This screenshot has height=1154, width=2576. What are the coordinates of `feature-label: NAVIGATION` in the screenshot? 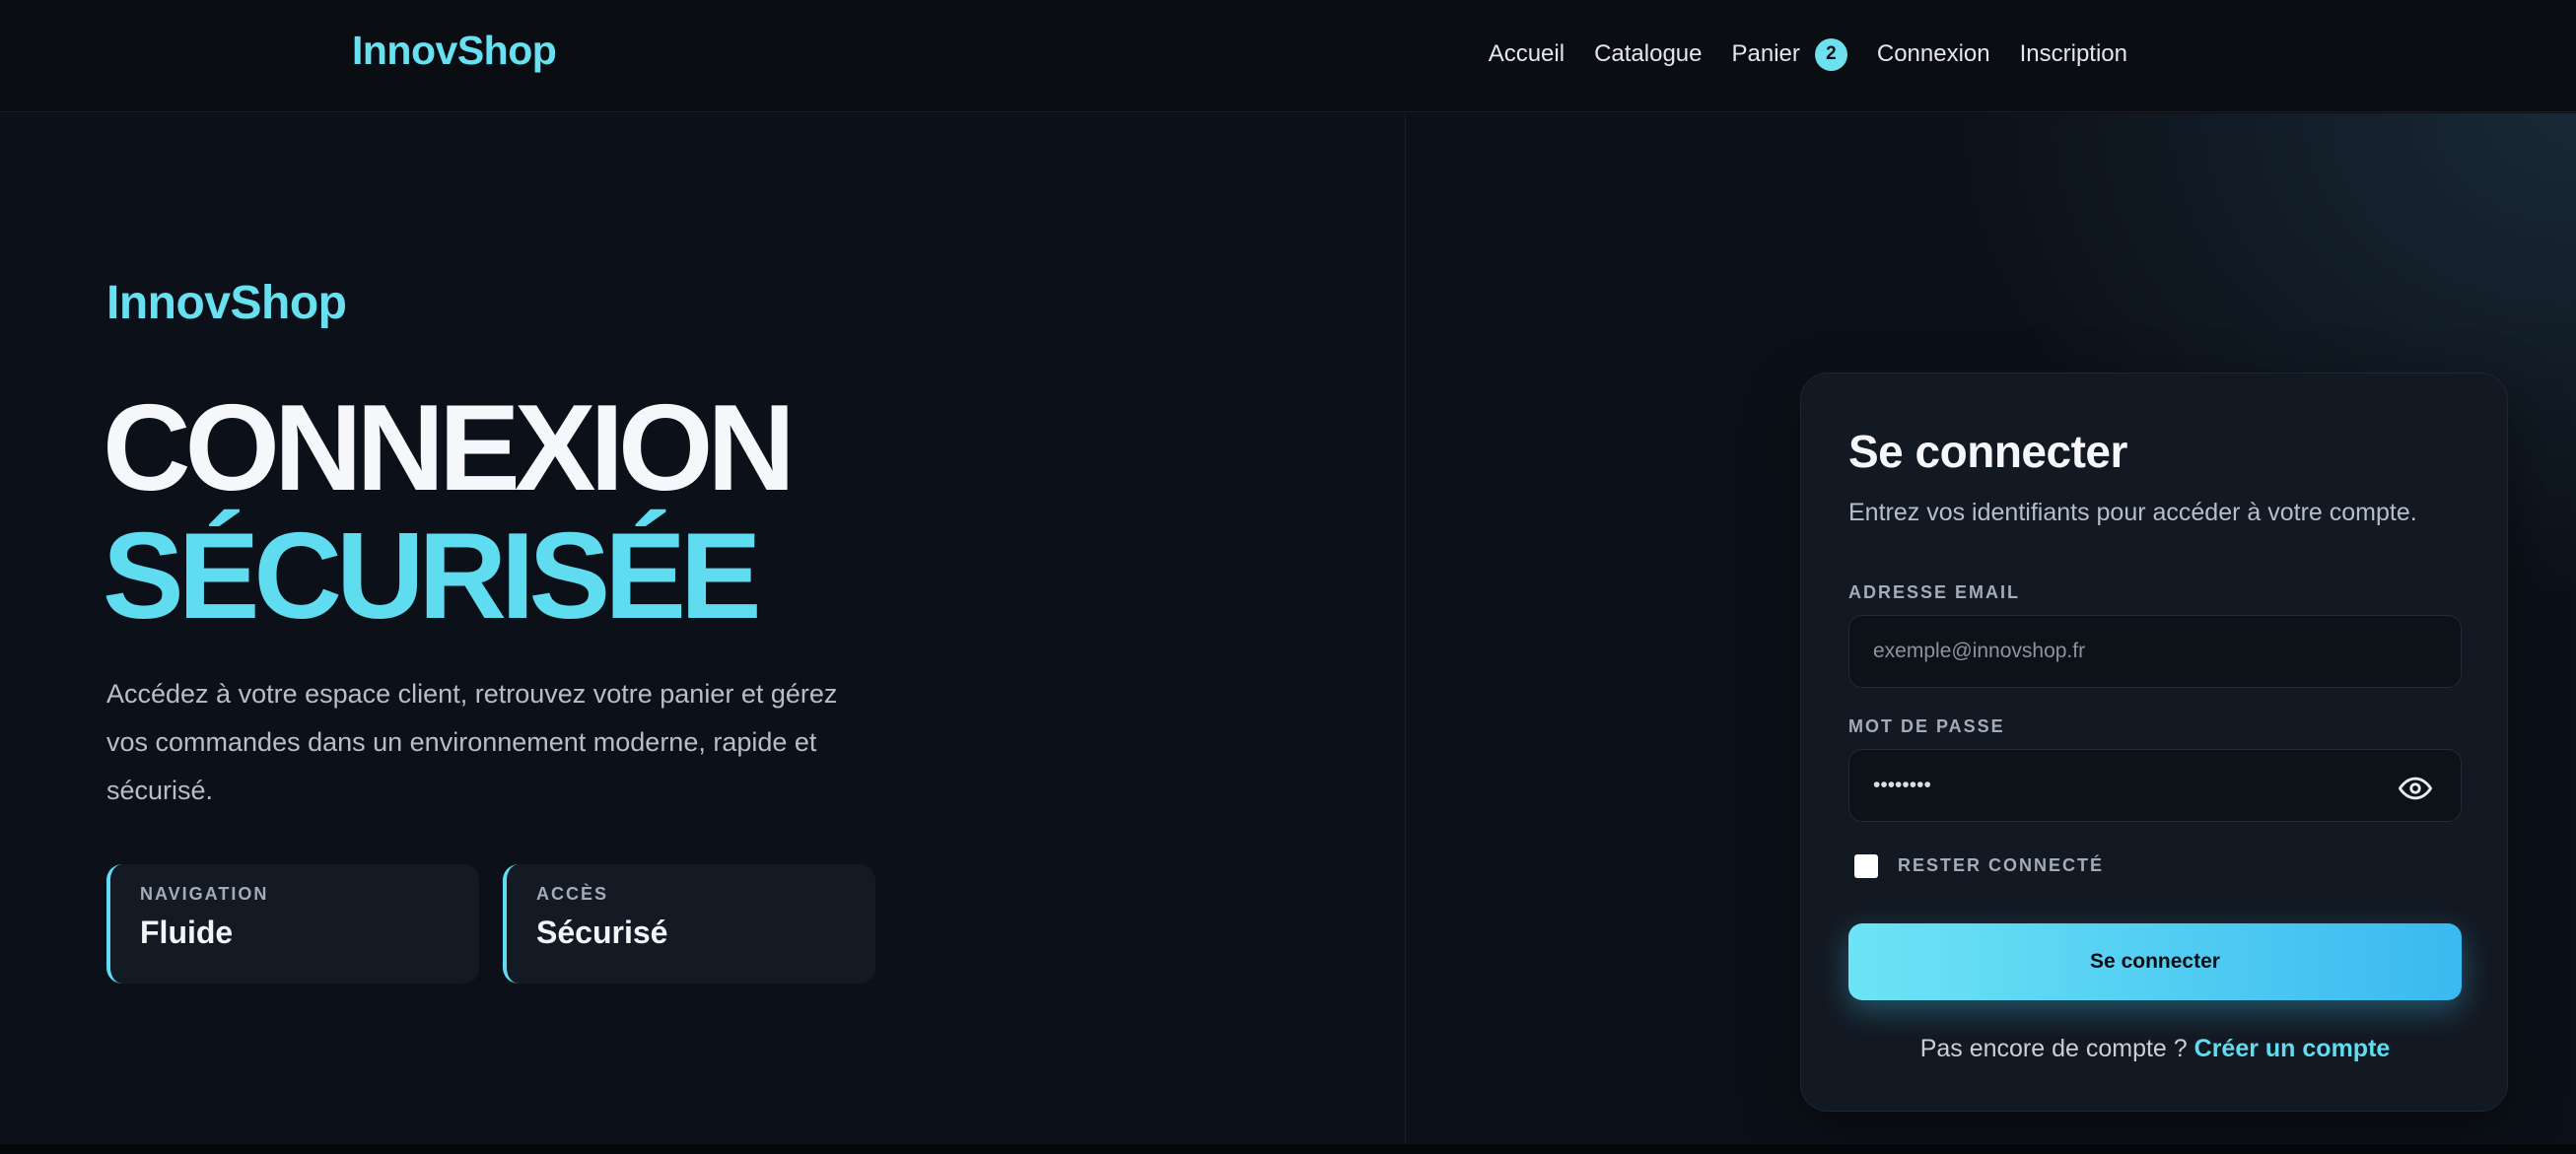 It's located at (205, 894).